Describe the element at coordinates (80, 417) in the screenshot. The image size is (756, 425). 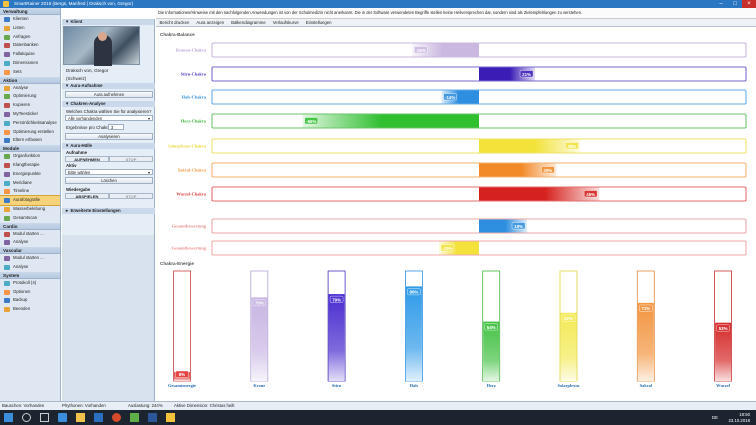
I see `explorer-icon` at that location.